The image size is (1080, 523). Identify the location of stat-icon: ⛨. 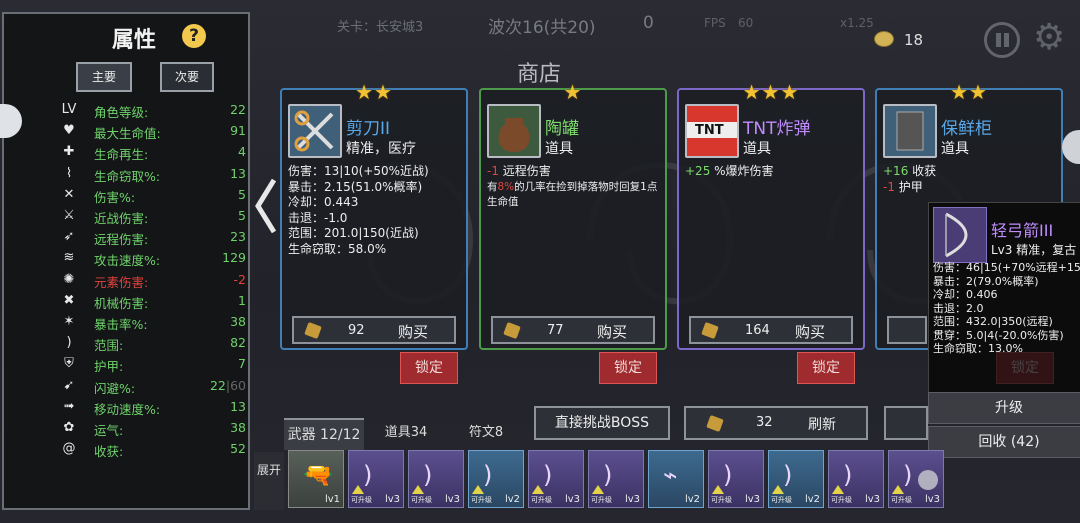
(69, 364).